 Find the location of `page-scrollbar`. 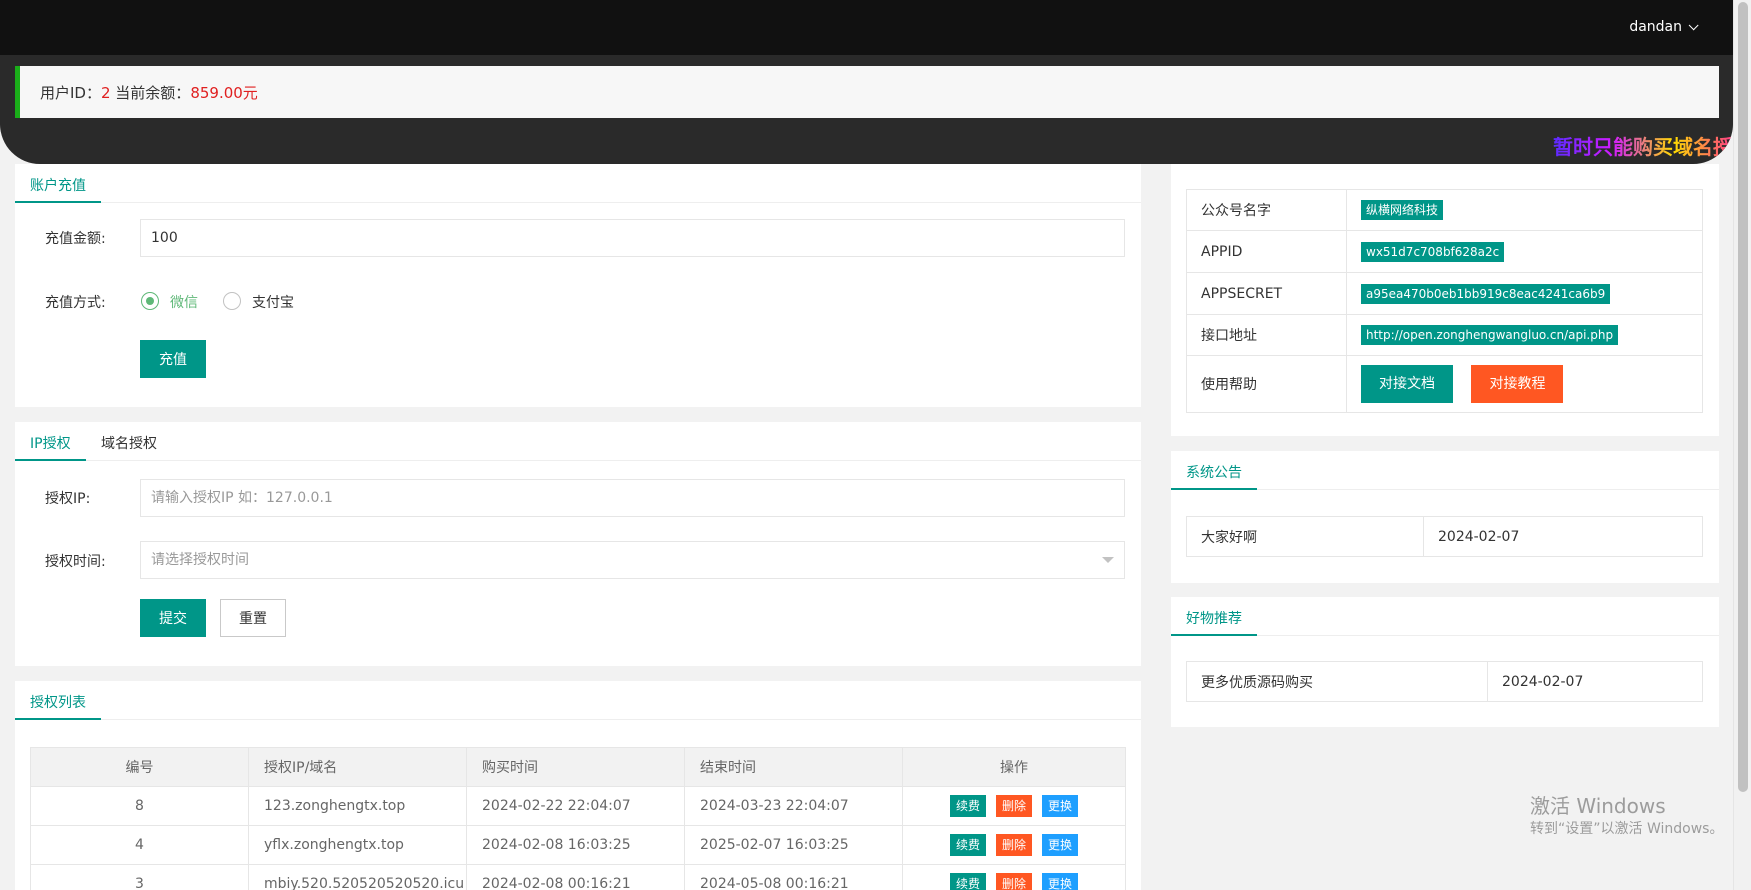

page-scrollbar is located at coordinates (1742, 445).